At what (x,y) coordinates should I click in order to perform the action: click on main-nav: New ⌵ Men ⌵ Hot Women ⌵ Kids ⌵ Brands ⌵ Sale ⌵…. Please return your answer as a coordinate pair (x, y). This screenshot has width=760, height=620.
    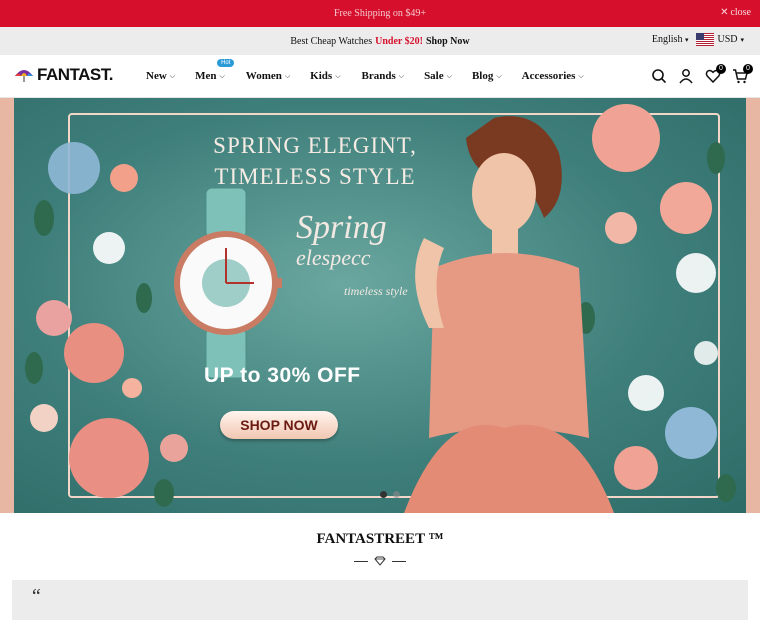
    Looking at the image, I should click on (365, 70).